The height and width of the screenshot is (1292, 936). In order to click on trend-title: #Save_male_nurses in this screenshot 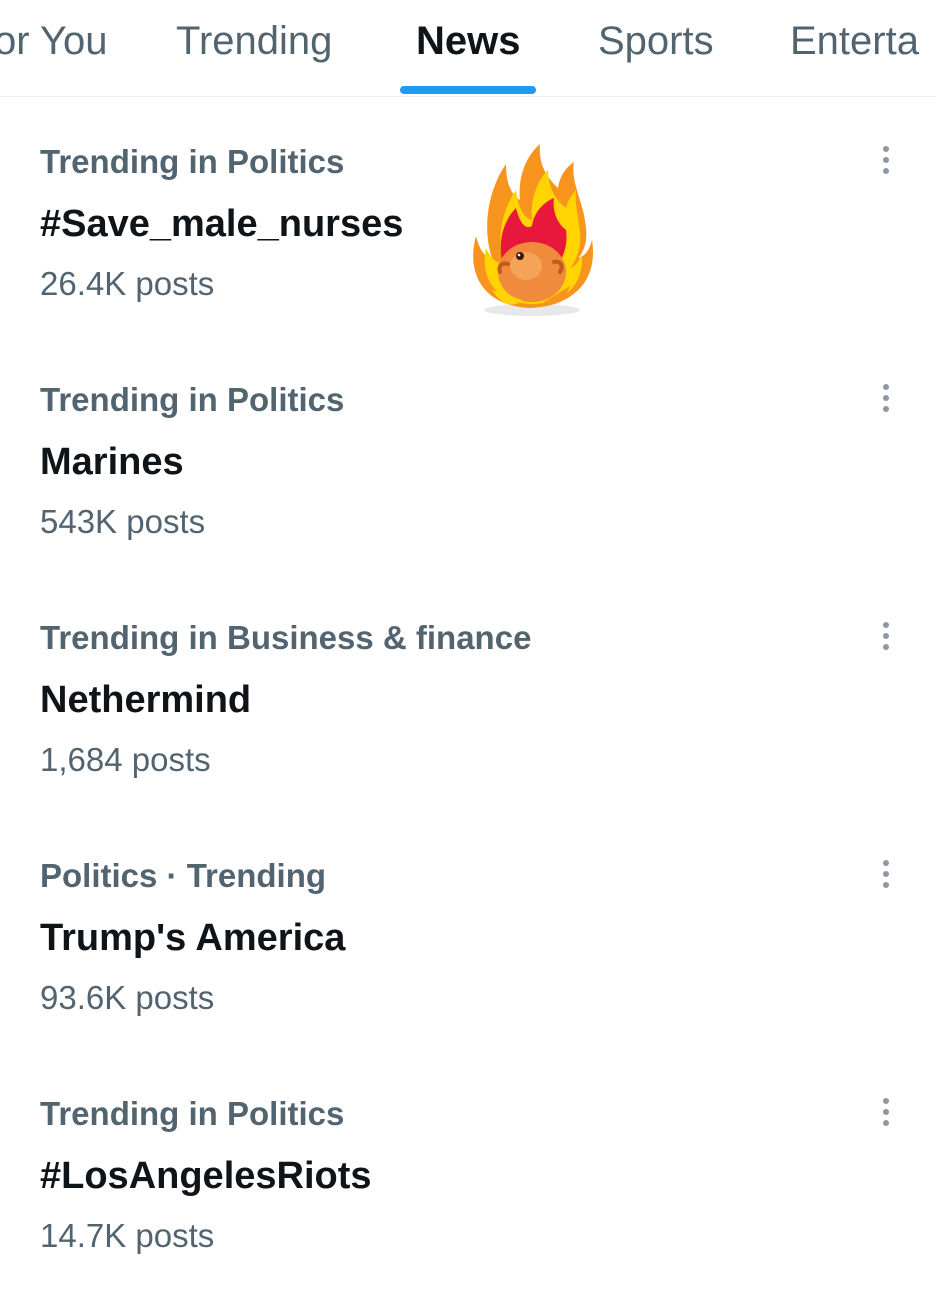, I will do `click(222, 224)`.